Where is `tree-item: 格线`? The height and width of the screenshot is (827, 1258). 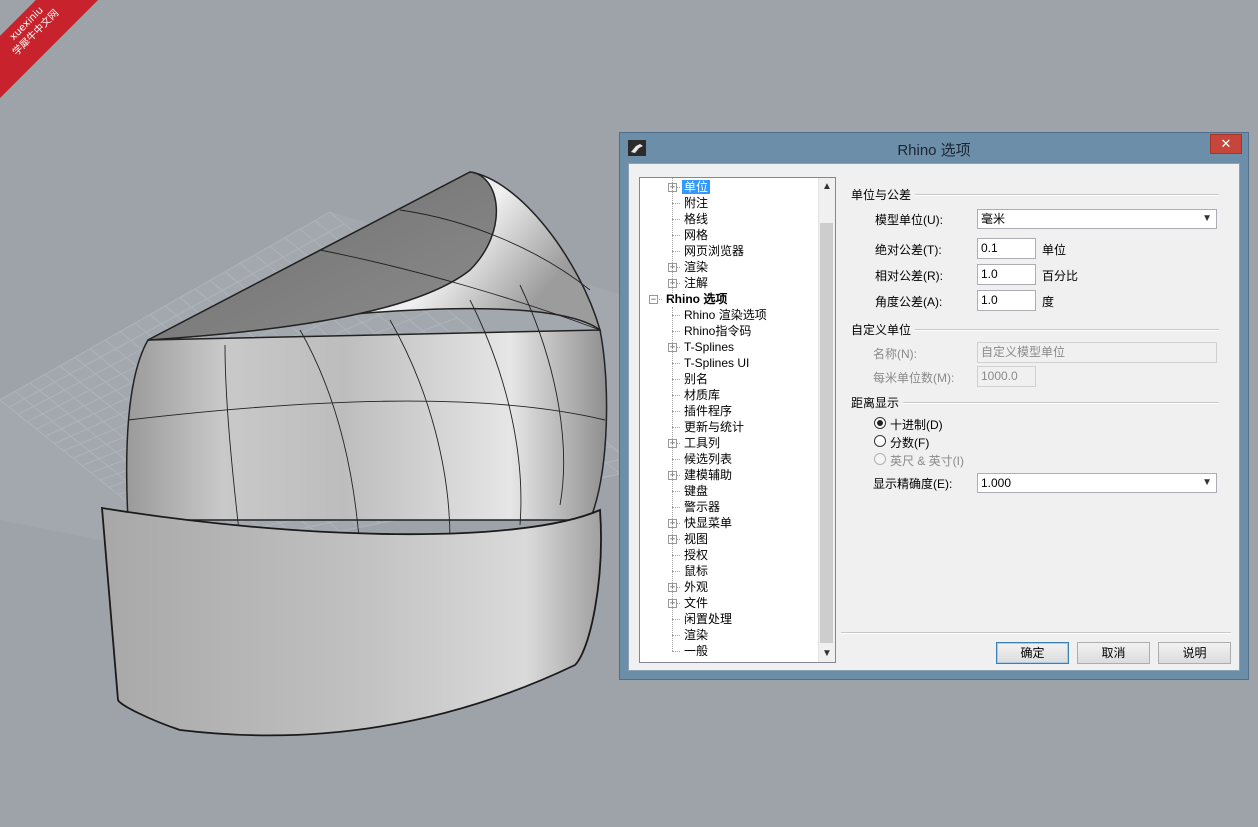 tree-item: 格线 is located at coordinates (696, 219).